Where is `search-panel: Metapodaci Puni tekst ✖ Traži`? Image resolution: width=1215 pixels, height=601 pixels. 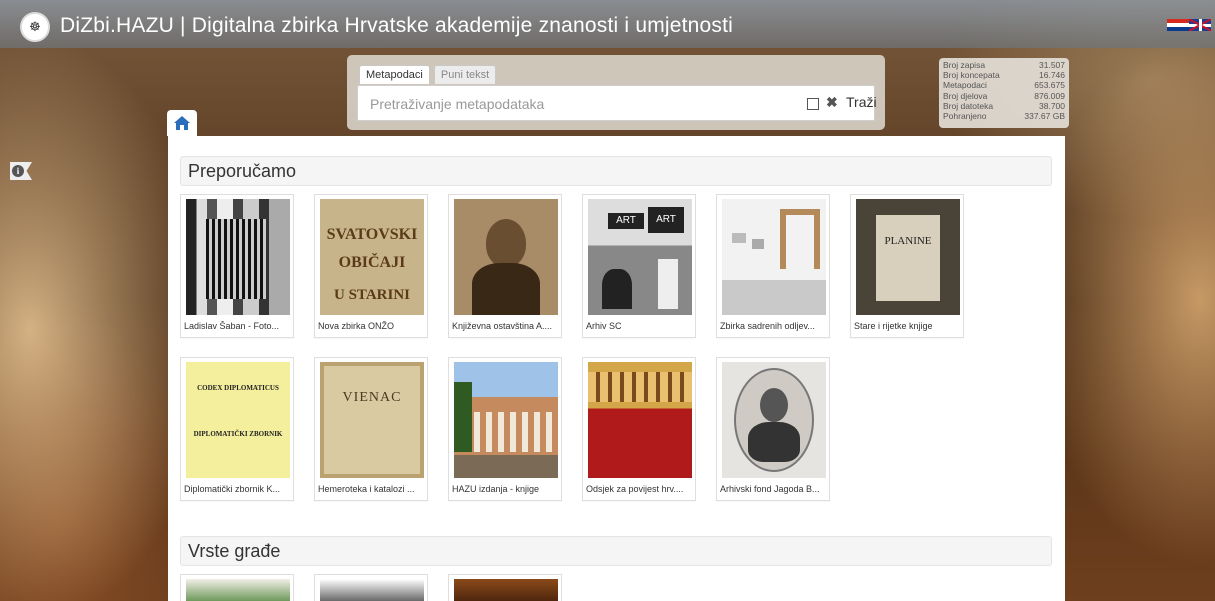 search-panel: Metapodaci Puni tekst ✖ Traži is located at coordinates (616, 92).